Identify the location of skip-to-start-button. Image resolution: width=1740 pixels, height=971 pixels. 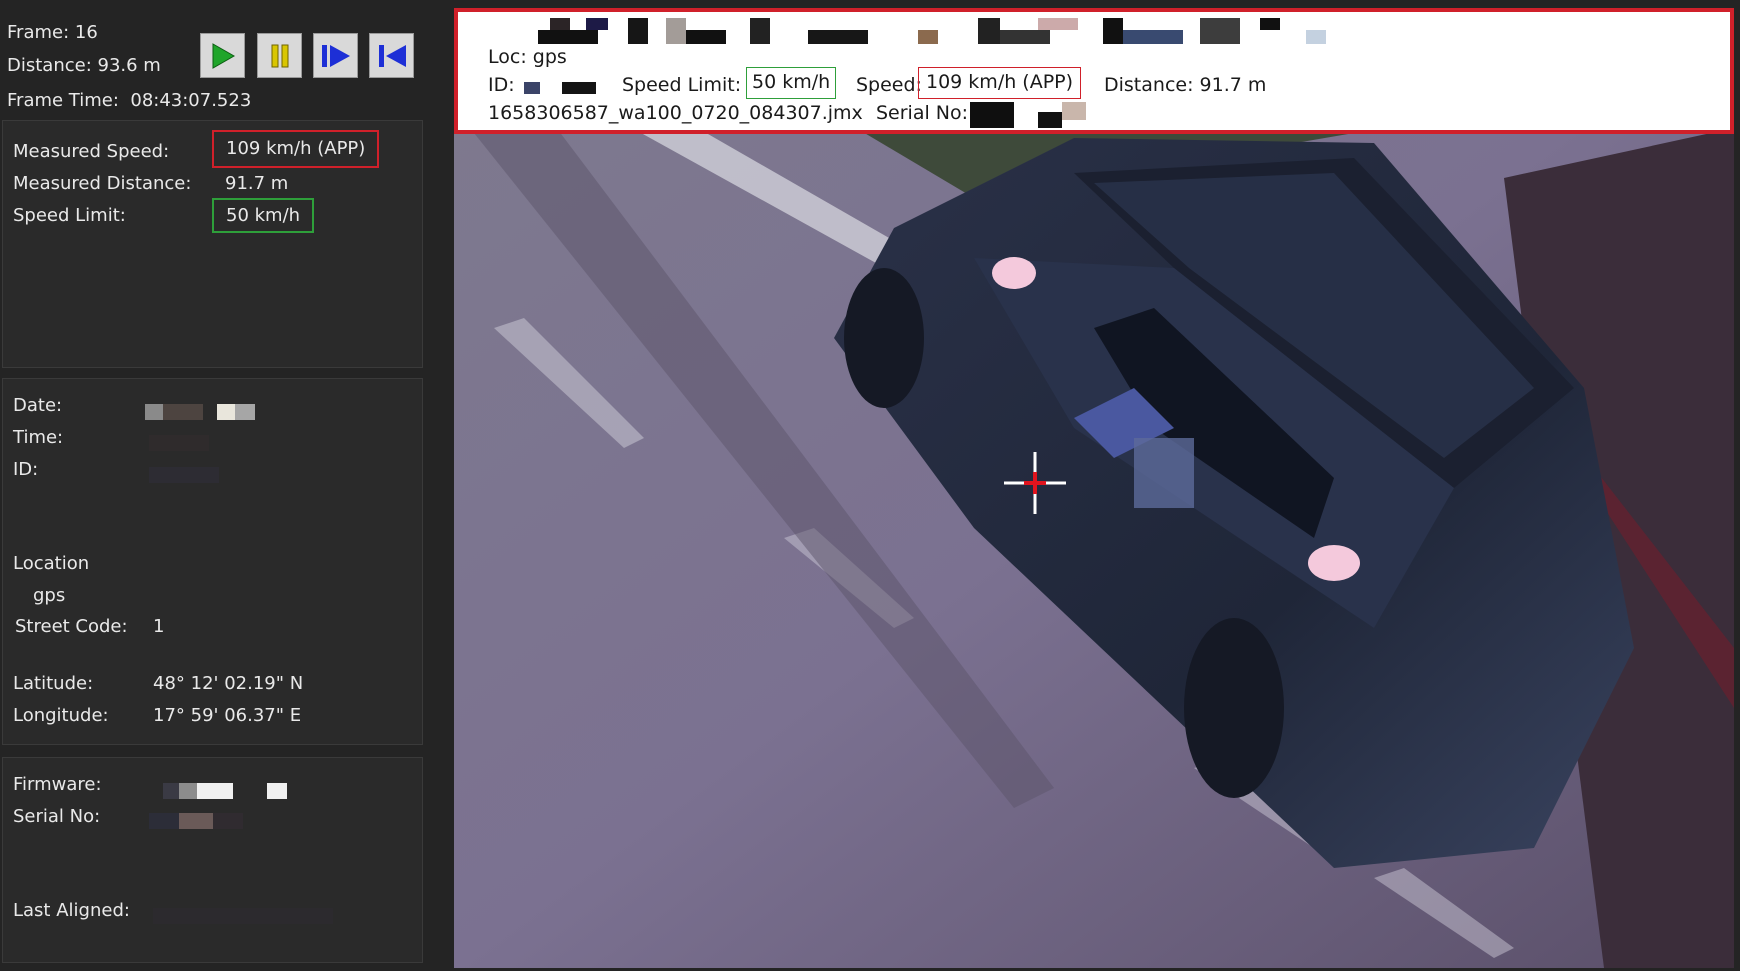
(391, 55).